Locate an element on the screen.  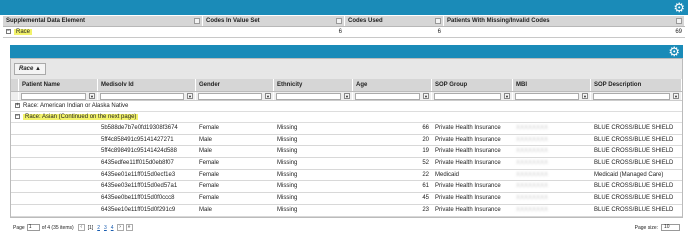
filter-input-sop-description is located at coordinates (631, 96).